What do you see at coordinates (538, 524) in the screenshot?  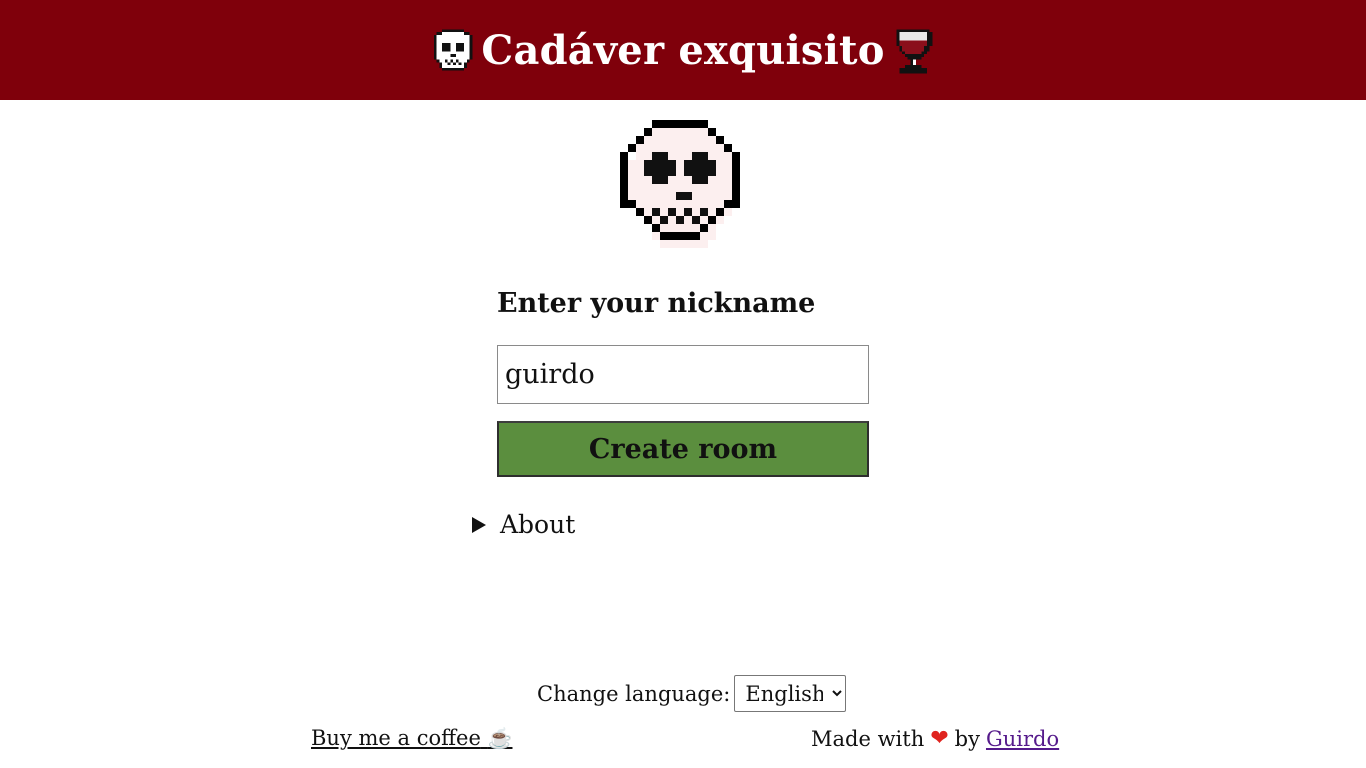 I see `about-label: About` at bounding box center [538, 524].